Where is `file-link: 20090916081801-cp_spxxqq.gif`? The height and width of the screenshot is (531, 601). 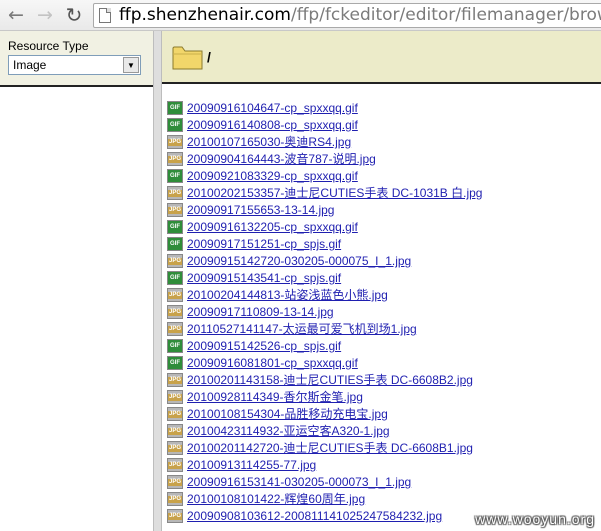 file-link: 20090916081801-cp_spxxqq.gif is located at coordinates (272, 363).